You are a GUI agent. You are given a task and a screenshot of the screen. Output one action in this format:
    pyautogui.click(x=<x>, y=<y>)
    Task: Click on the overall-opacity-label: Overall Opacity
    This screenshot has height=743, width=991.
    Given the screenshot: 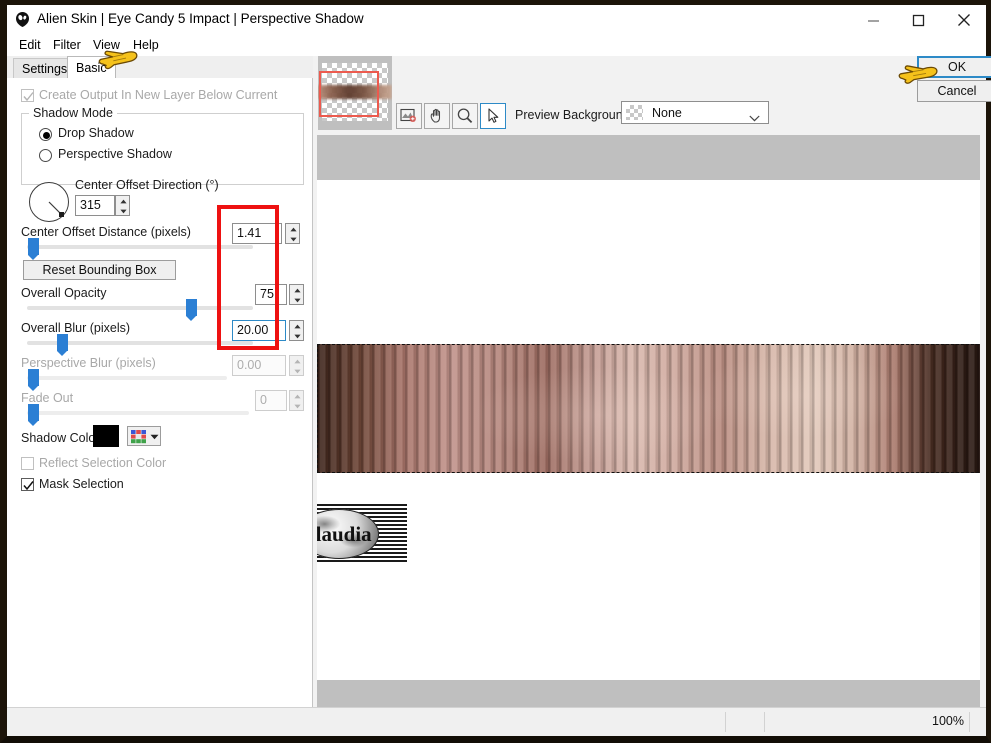 What is the action you would take?
    pyautogui.click(x=64, y=293)
    